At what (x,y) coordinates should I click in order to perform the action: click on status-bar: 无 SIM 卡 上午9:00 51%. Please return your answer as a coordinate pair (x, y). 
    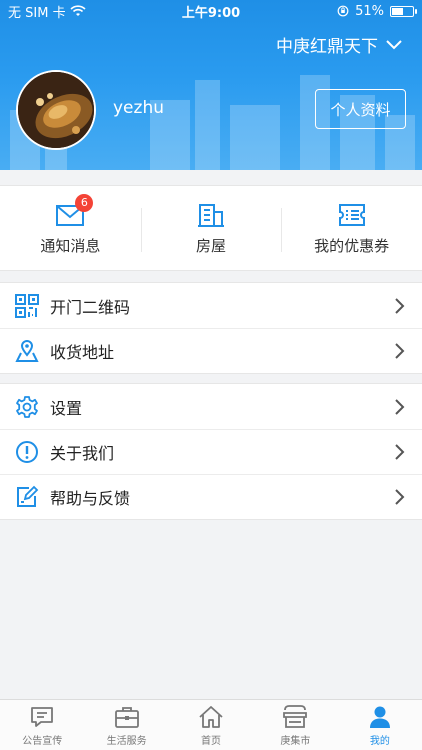
    Looking at the image, I should click on (211, 11).